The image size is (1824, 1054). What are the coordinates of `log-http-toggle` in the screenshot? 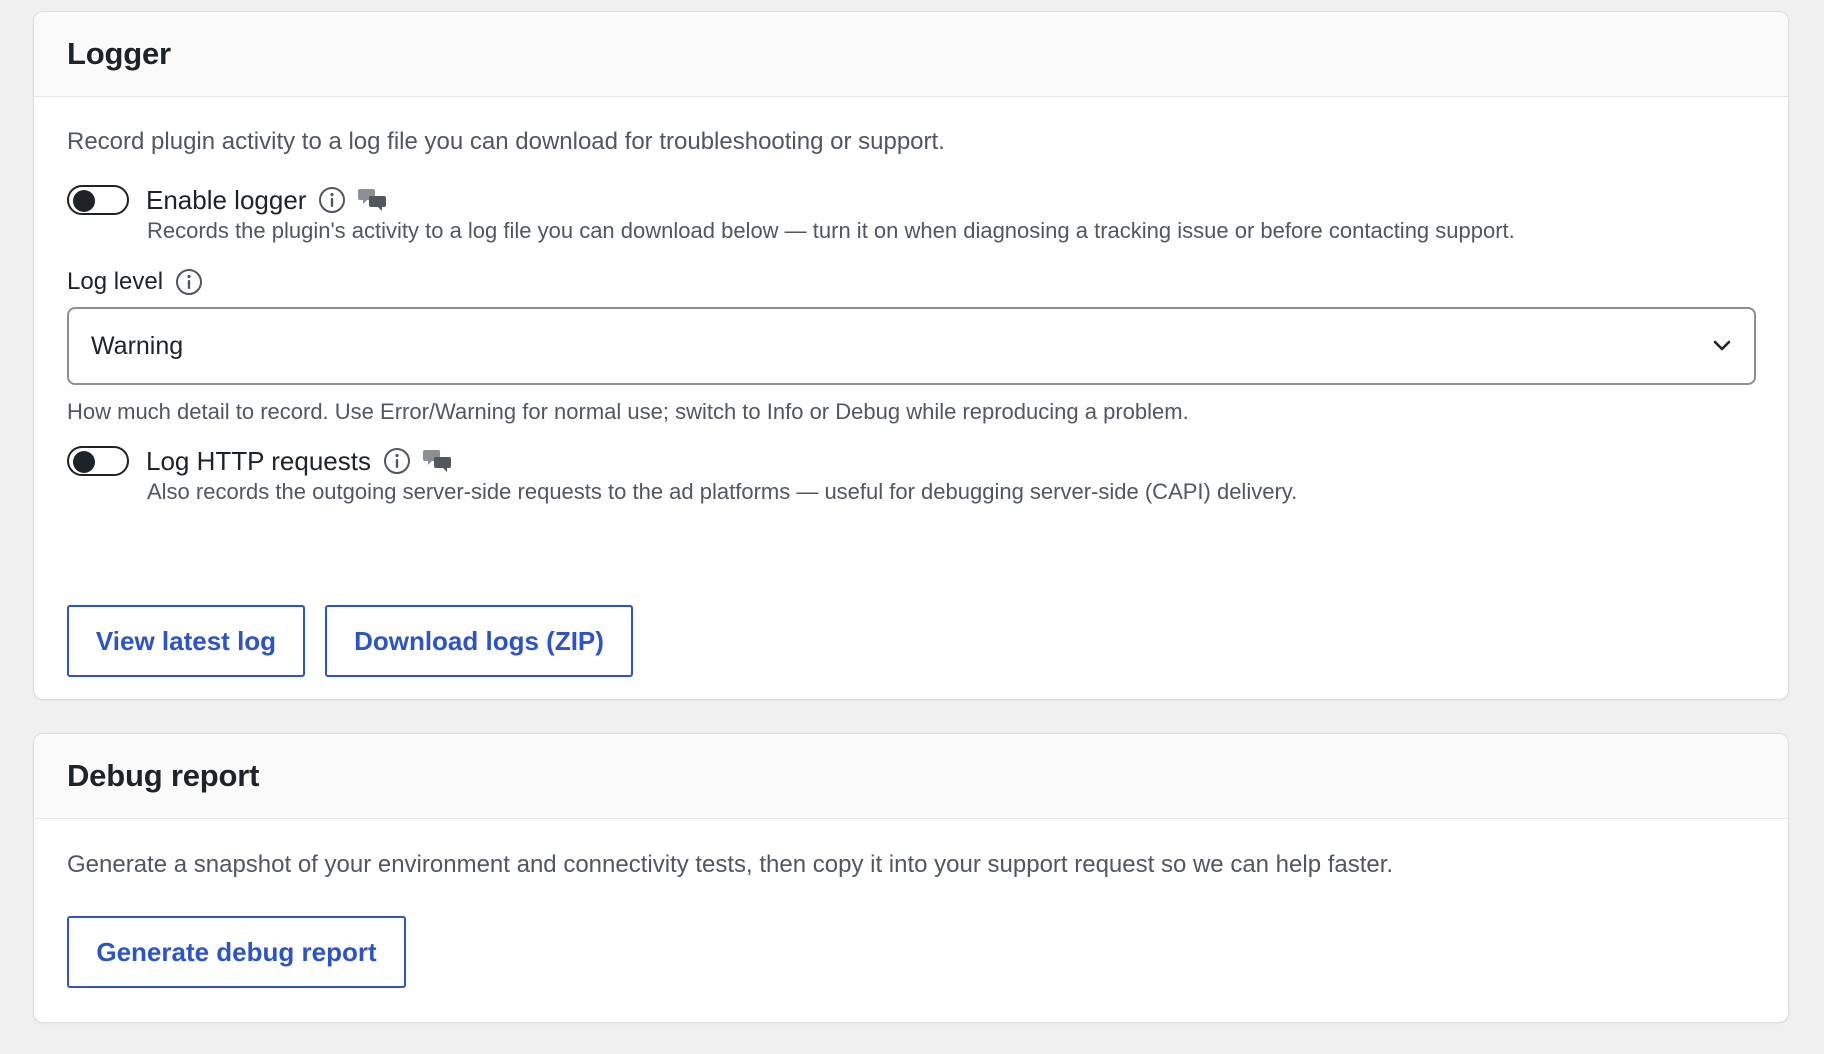 It's located at (98, 461).